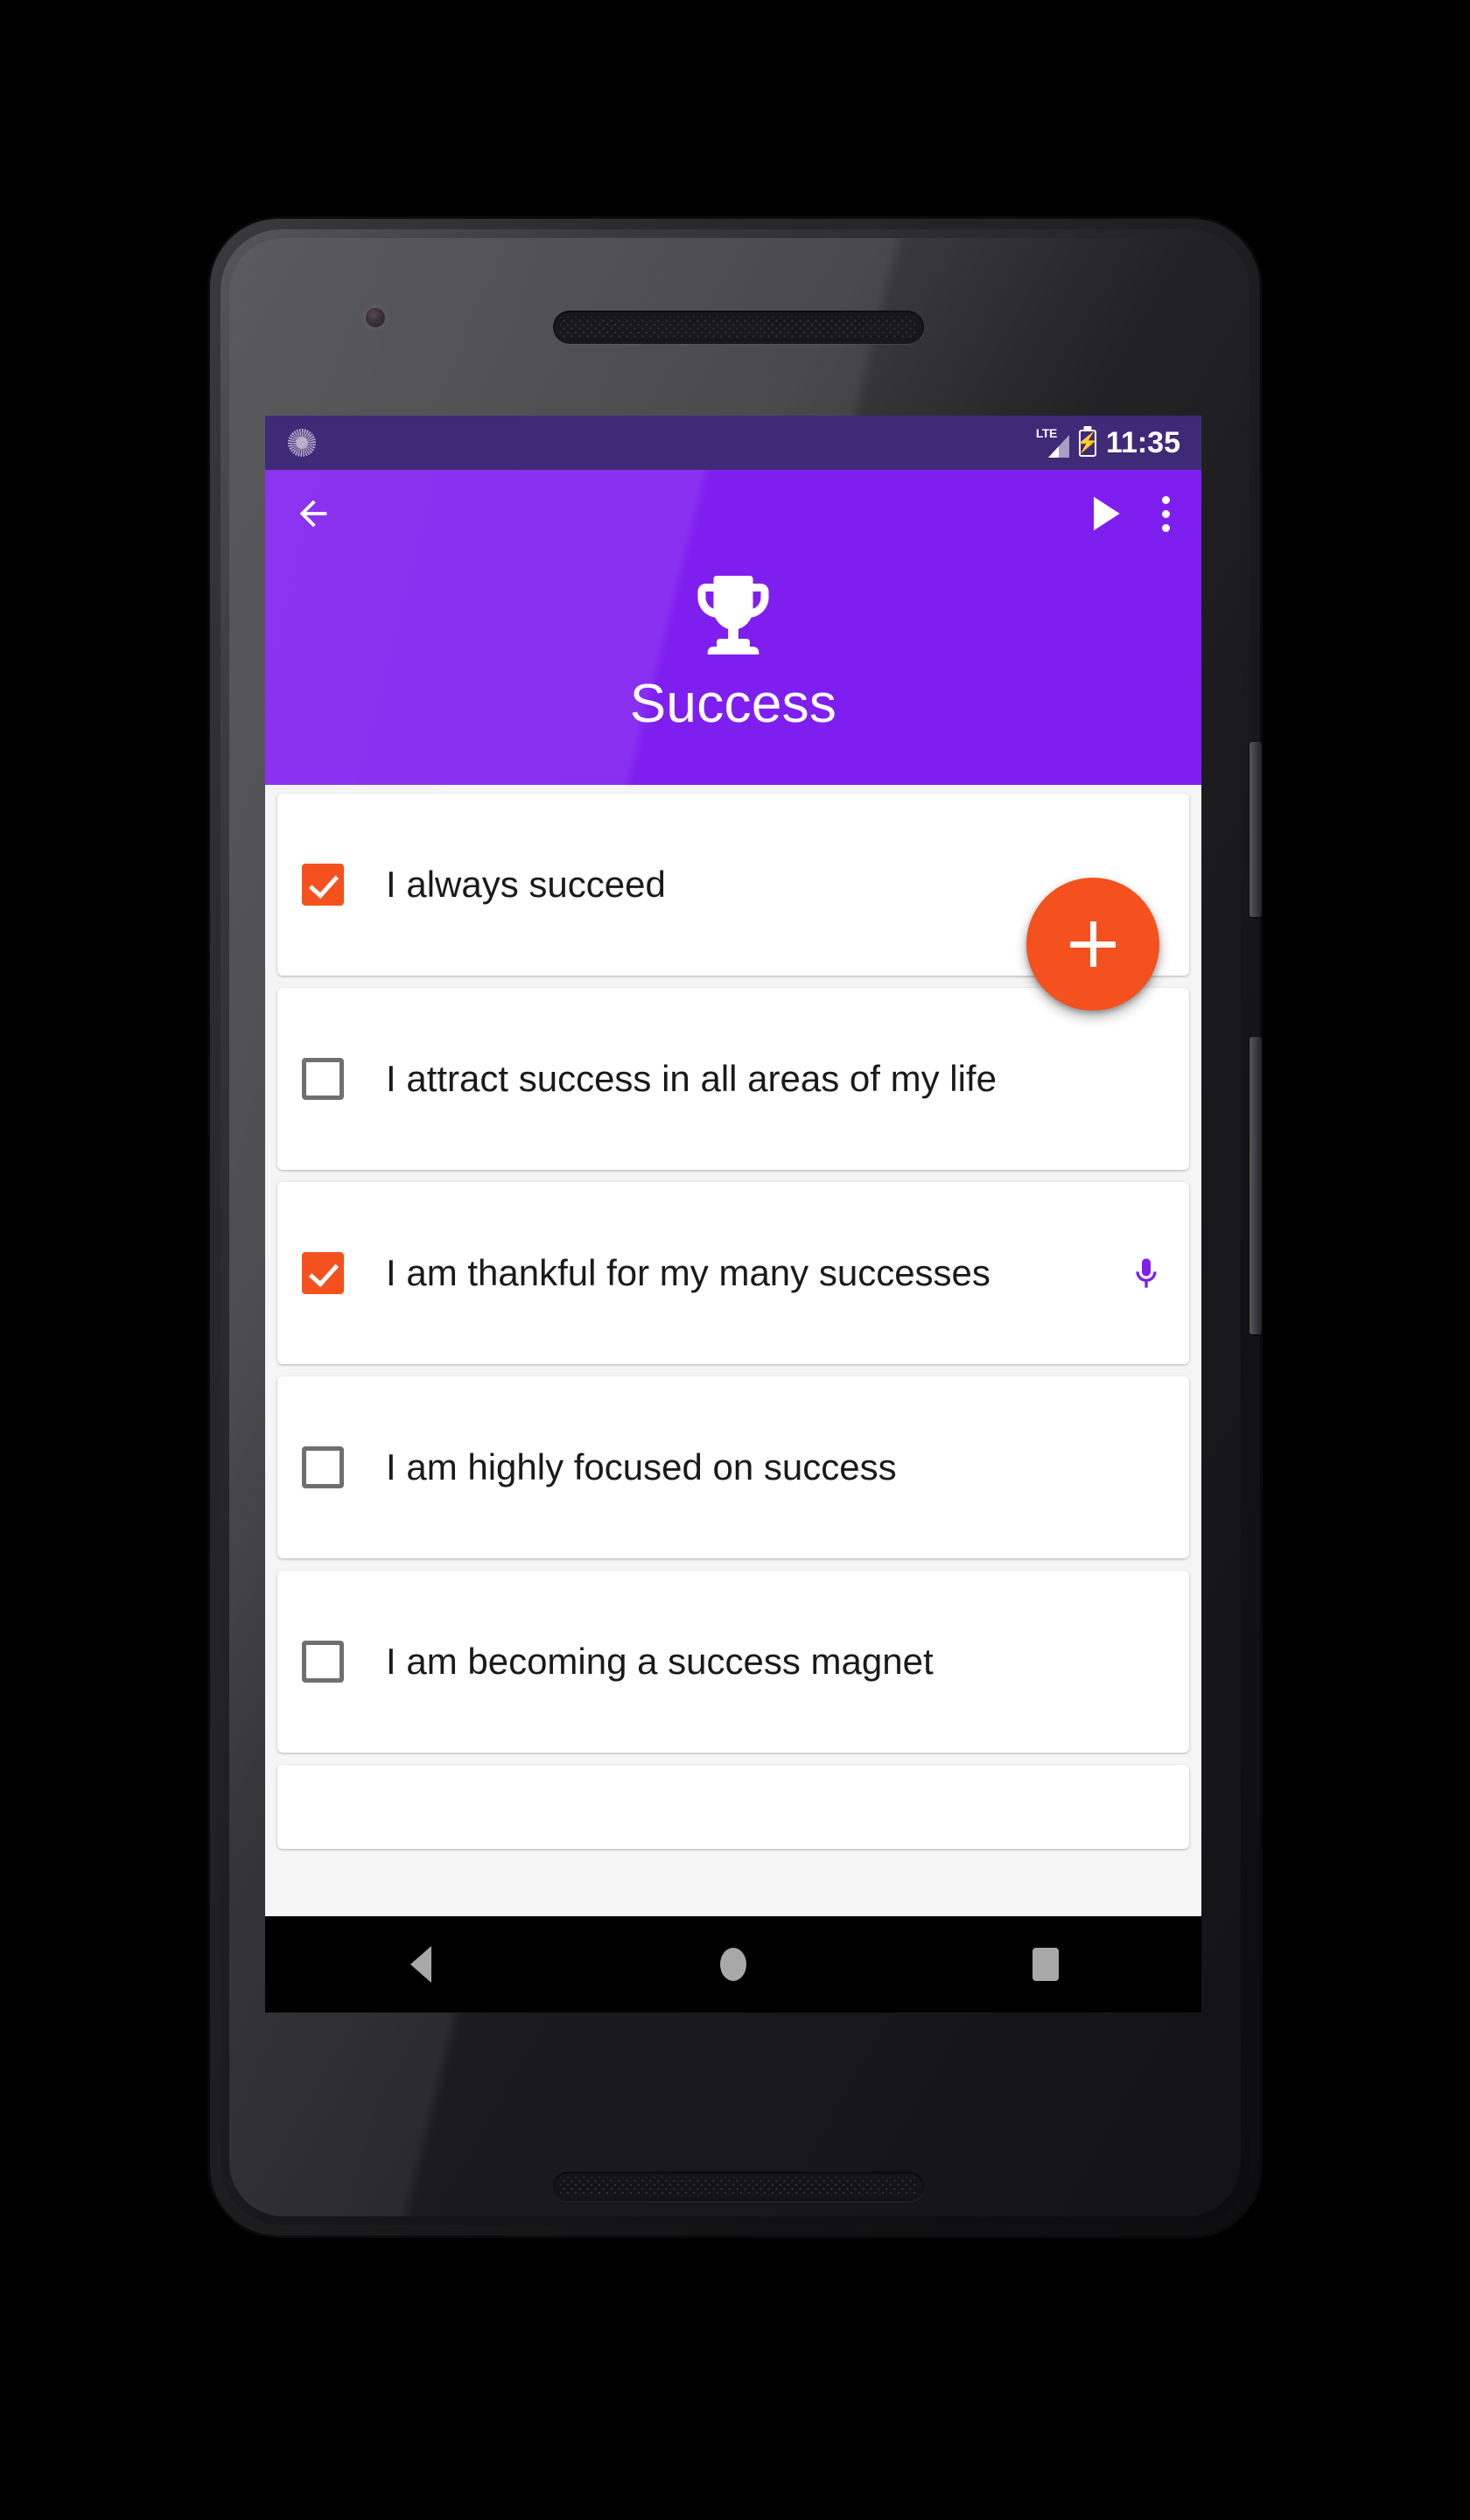 The image size is (1470, 2520). I want to click on list-item: I am thankful for my many successes, so click(733, 1273).